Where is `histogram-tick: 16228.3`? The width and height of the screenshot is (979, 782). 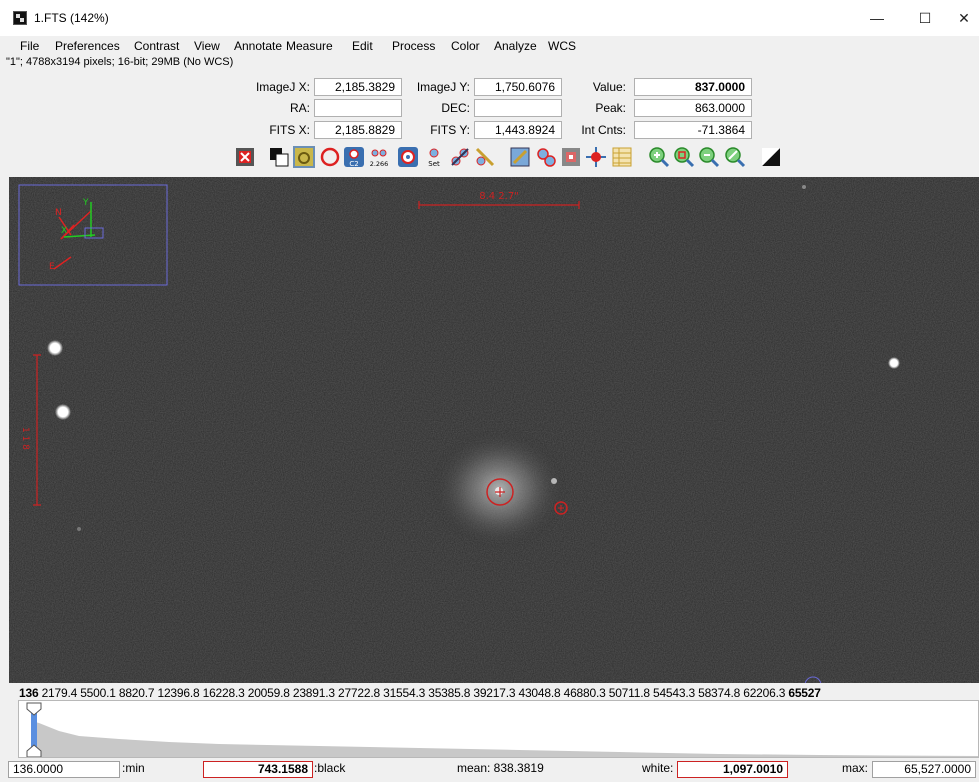
histogram-tick: 16228.3 is located at coordinates (225, 693).